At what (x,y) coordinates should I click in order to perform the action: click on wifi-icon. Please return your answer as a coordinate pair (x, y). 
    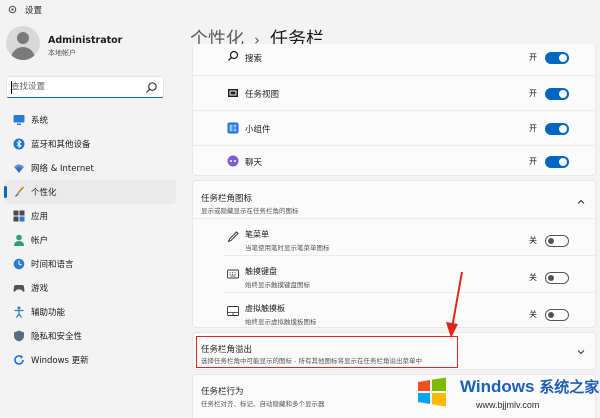
    Looking at the image, I should click on (19, 168).